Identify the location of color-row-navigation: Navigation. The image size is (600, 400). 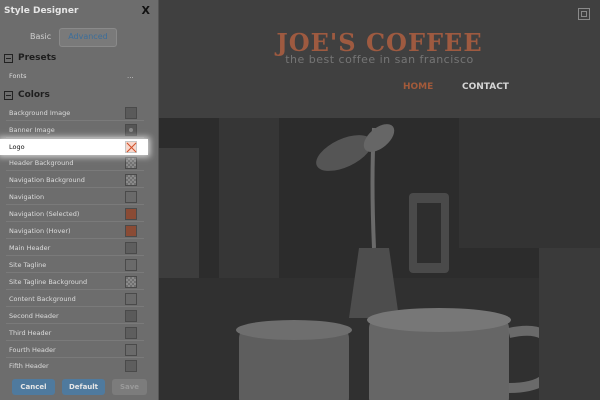
(79, 197).